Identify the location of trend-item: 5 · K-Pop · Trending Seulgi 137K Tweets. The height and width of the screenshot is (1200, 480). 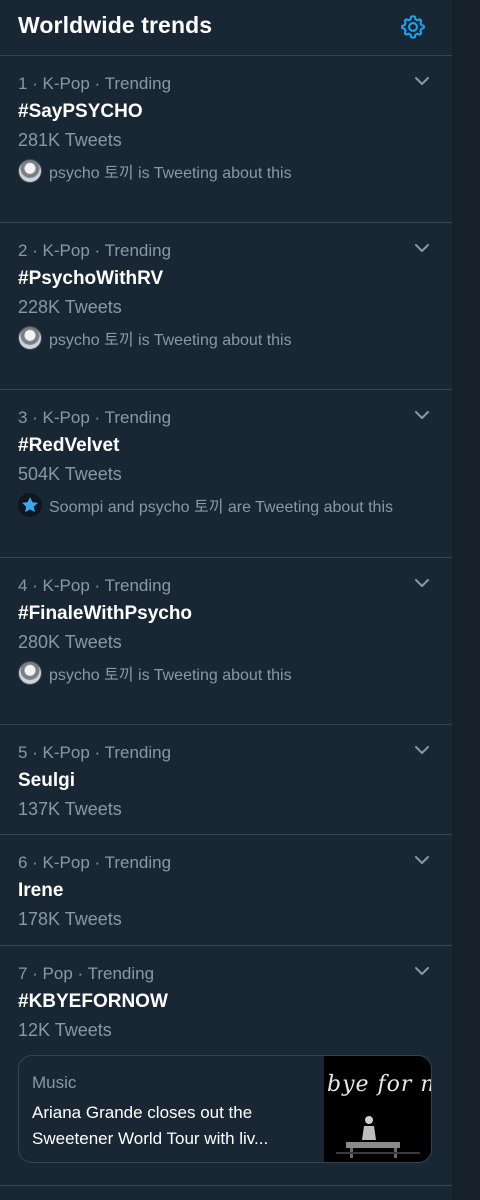
(226, 780).